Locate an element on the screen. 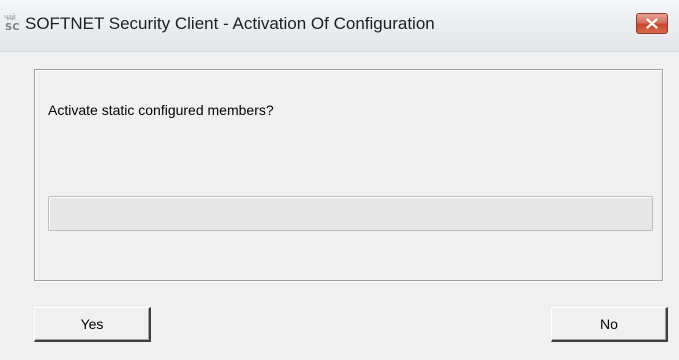 This screenshot has width=679, height=360. softnet-security-client-icon: ЧАЙ SC is located at coordinates (12, 23).